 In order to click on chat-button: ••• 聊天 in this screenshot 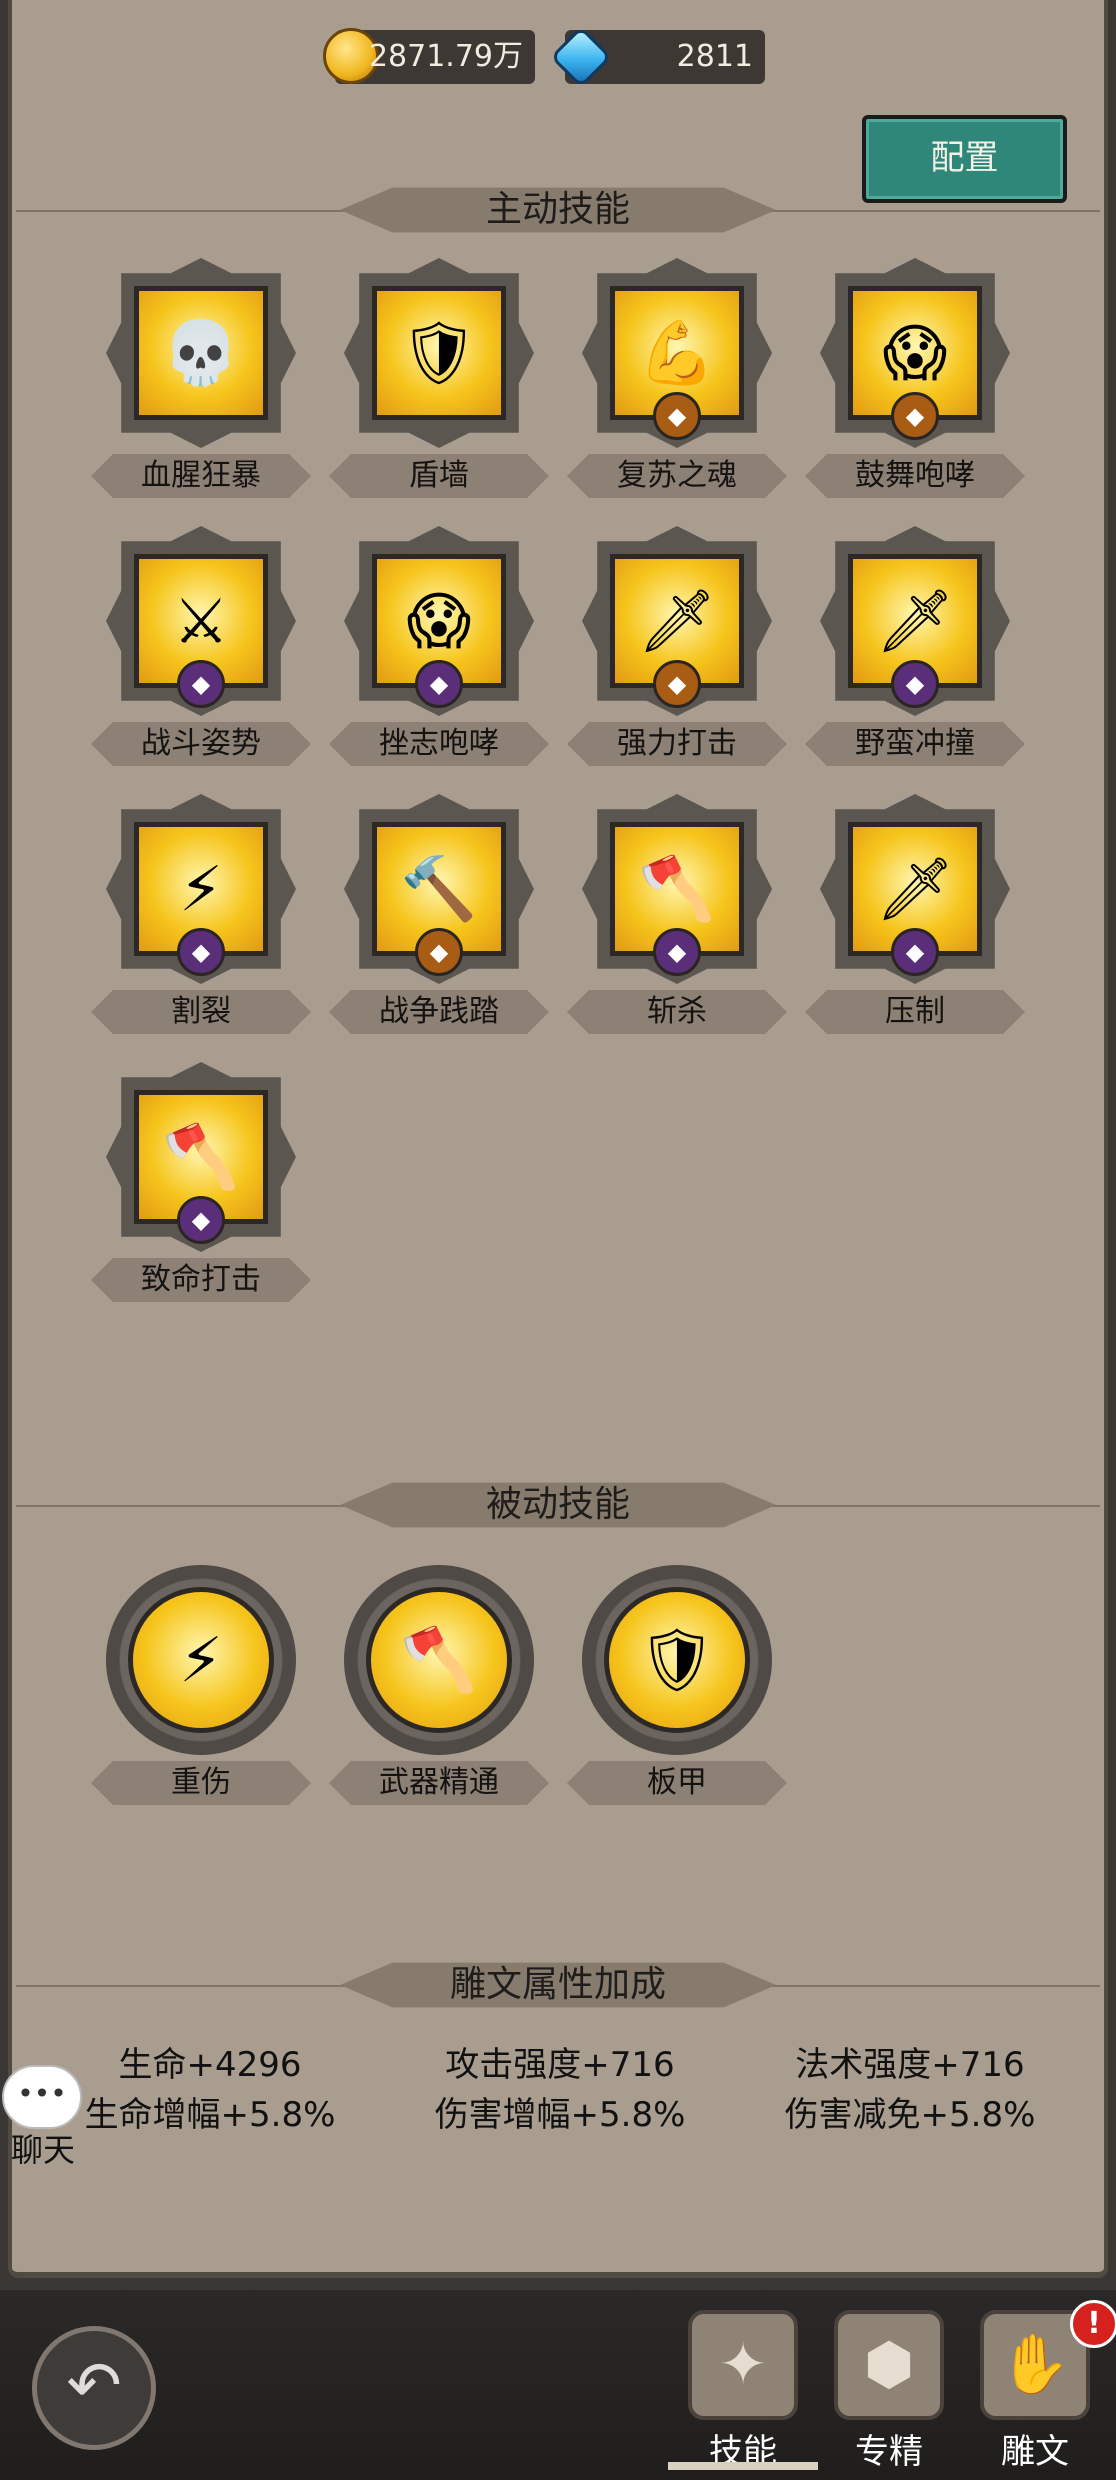, I will do `click(43, 2118)`.